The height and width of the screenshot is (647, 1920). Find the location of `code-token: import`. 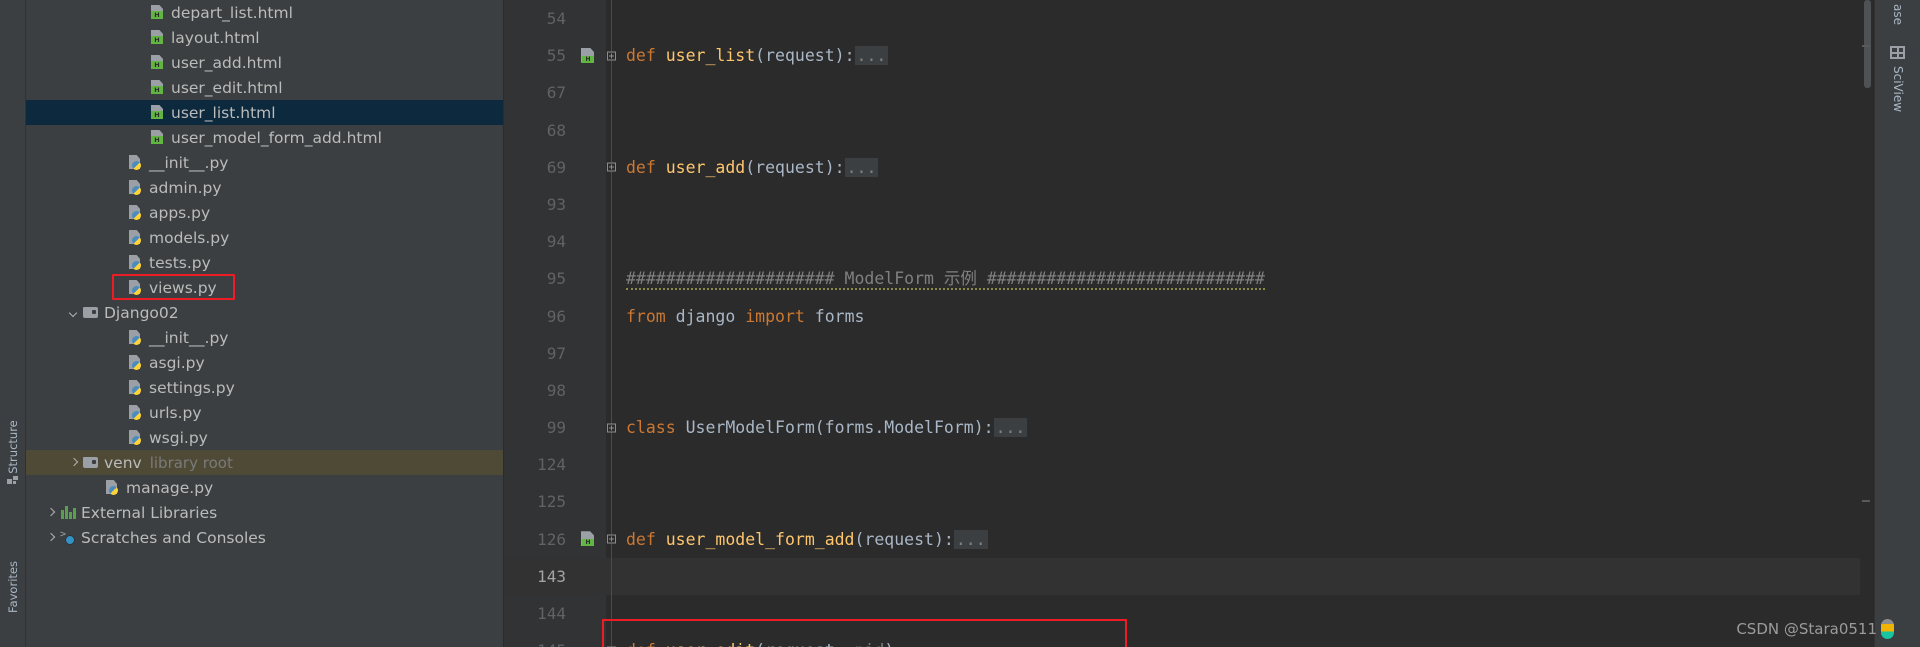

code-token: import is located at coordinates (780, 316).